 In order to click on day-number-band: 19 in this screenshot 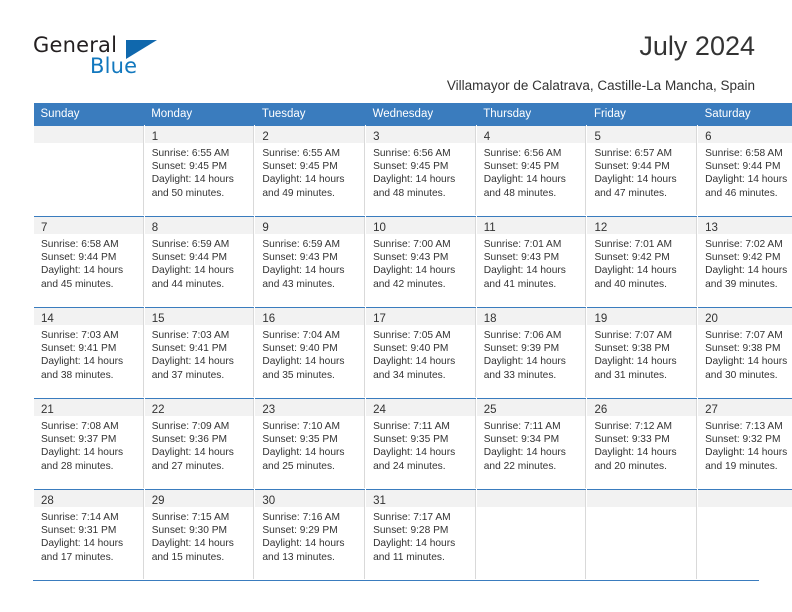, I will do `click(642, 316)`.